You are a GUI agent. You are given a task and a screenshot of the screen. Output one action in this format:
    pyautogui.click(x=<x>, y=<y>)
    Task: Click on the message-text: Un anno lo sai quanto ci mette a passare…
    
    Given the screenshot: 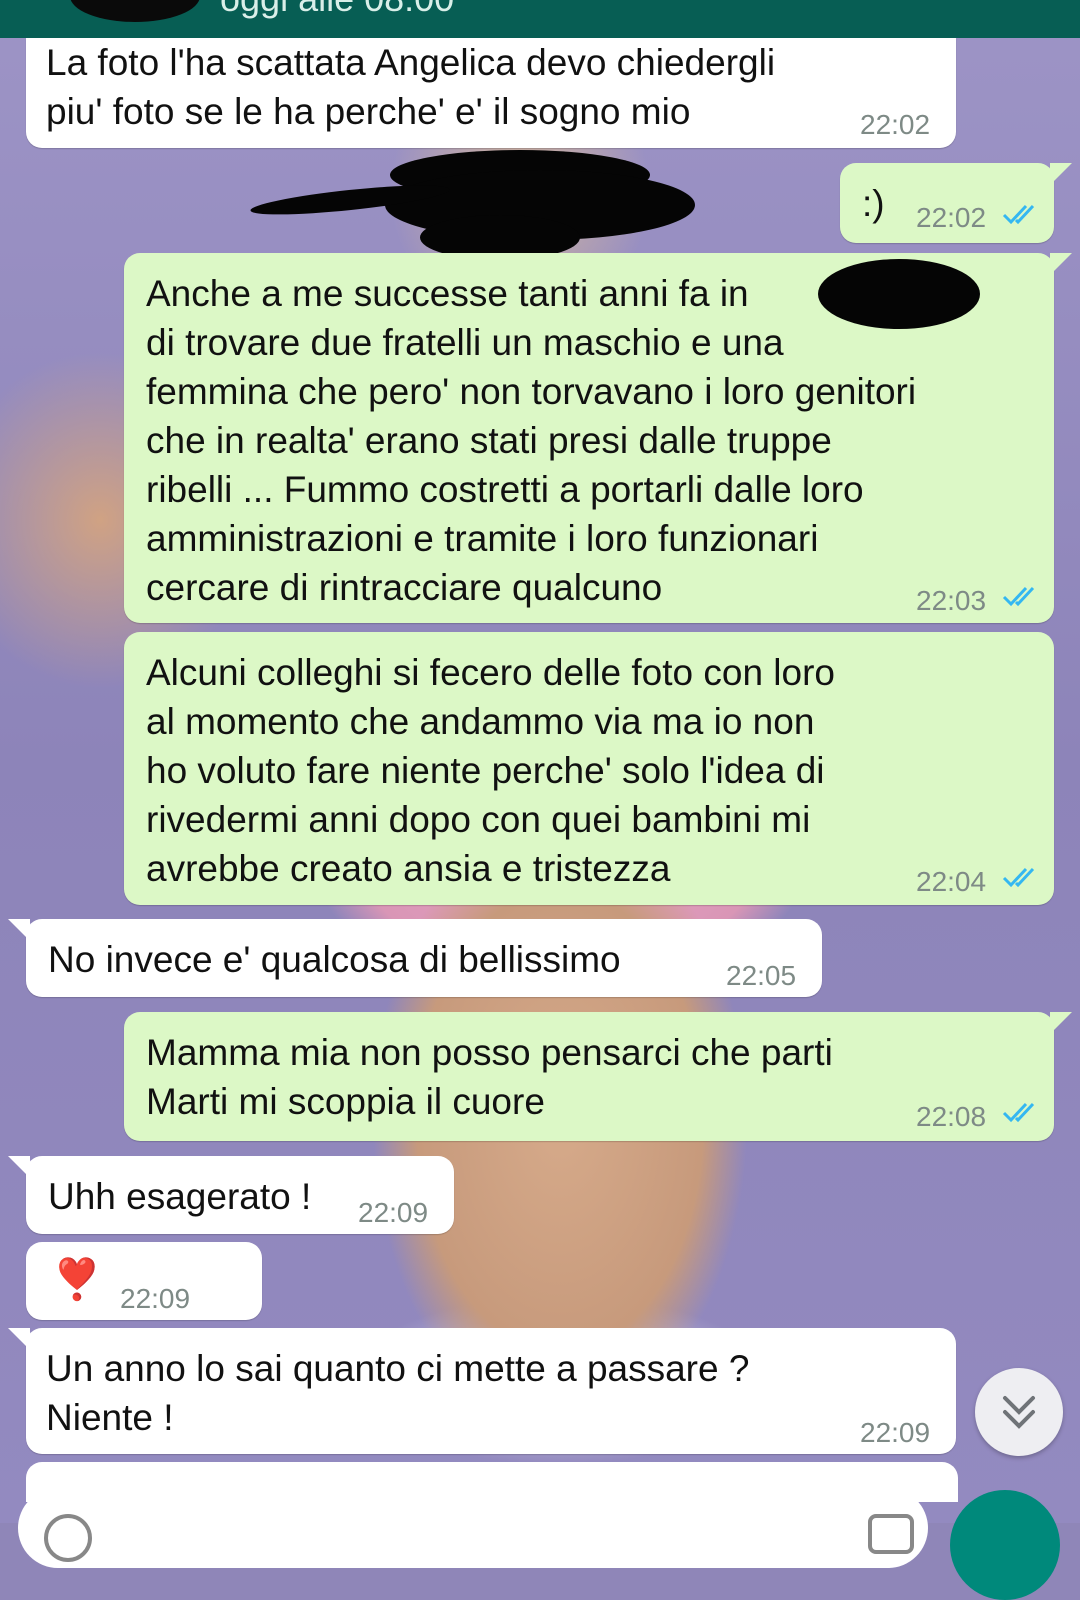 What is the action you would take?
    pyautogui.click(x=398, y=1393)
    